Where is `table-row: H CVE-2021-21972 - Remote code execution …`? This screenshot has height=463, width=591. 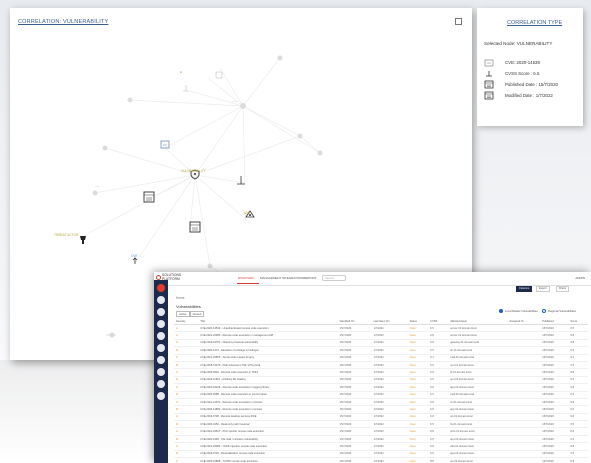
table-row: H CVE-2021-21972 - Remote code execution … is located at coordinates (381, 402).